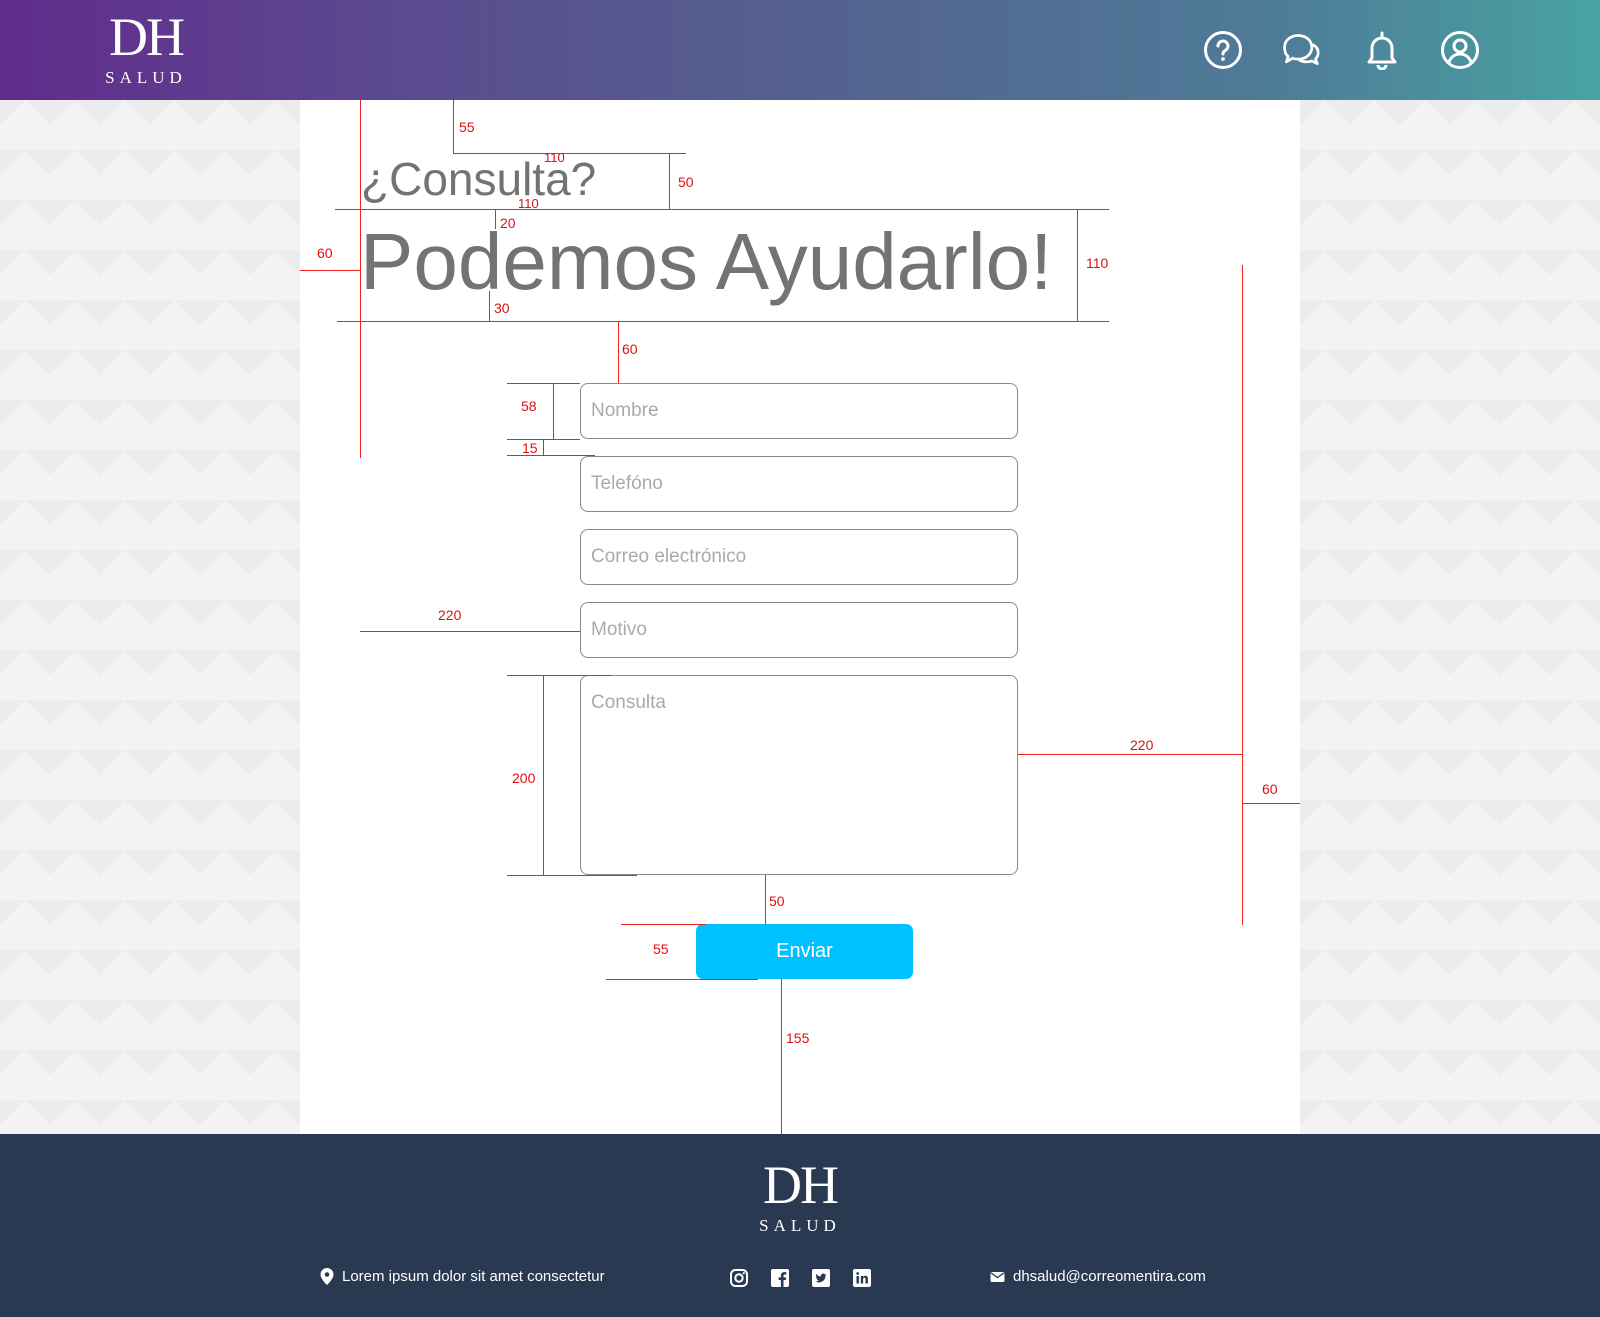 The width and height of the screenshot is (1600, 1317). I want to click on annotation-label: 20, so click(508, 223).